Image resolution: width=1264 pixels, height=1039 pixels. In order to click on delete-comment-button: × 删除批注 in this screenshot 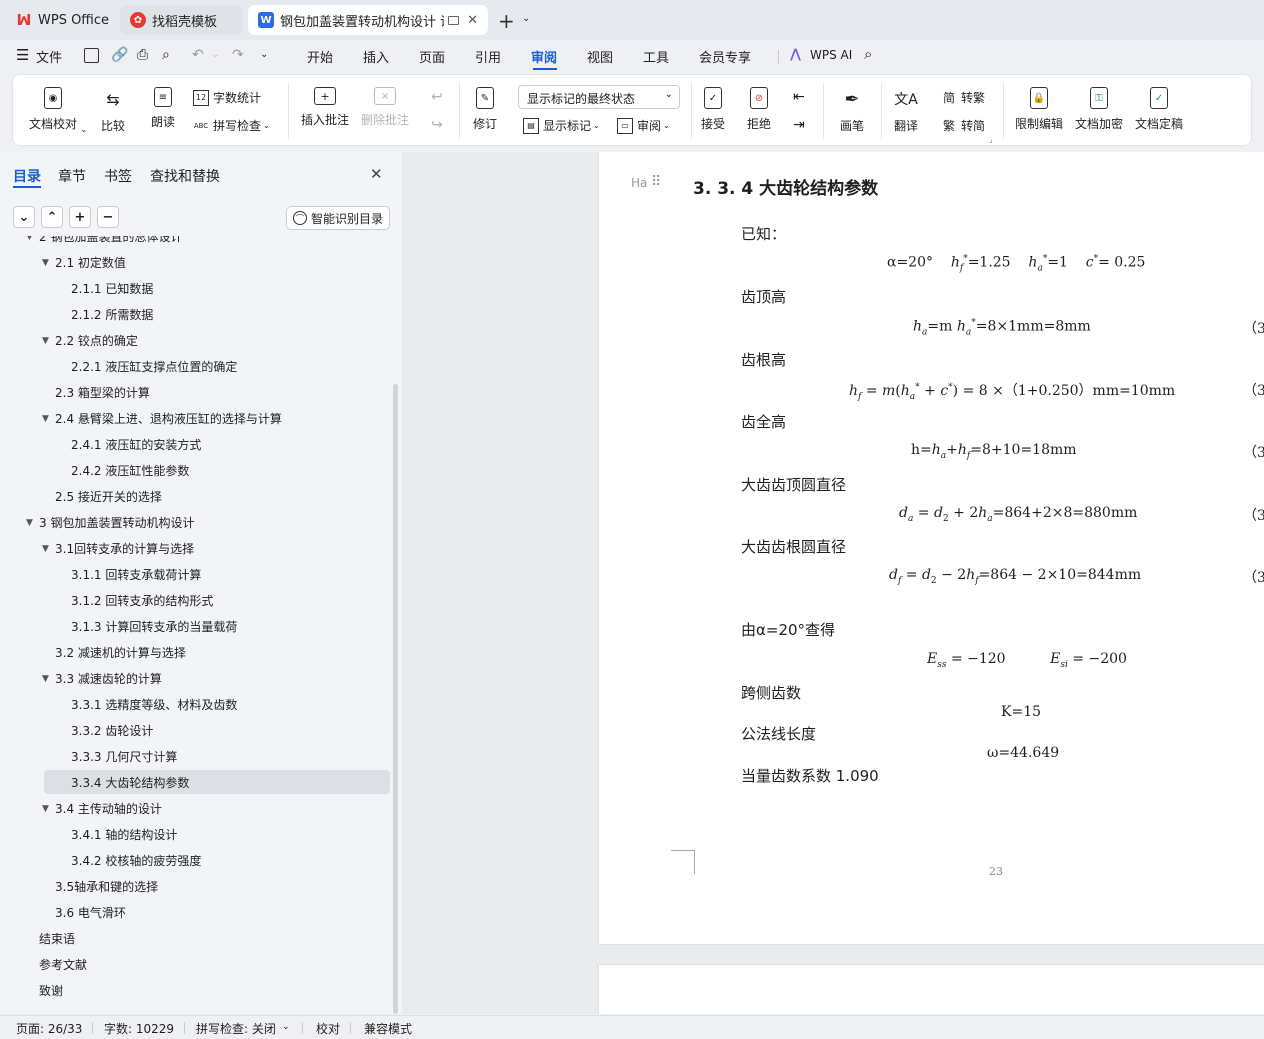, I will do `click(385, 107)`.